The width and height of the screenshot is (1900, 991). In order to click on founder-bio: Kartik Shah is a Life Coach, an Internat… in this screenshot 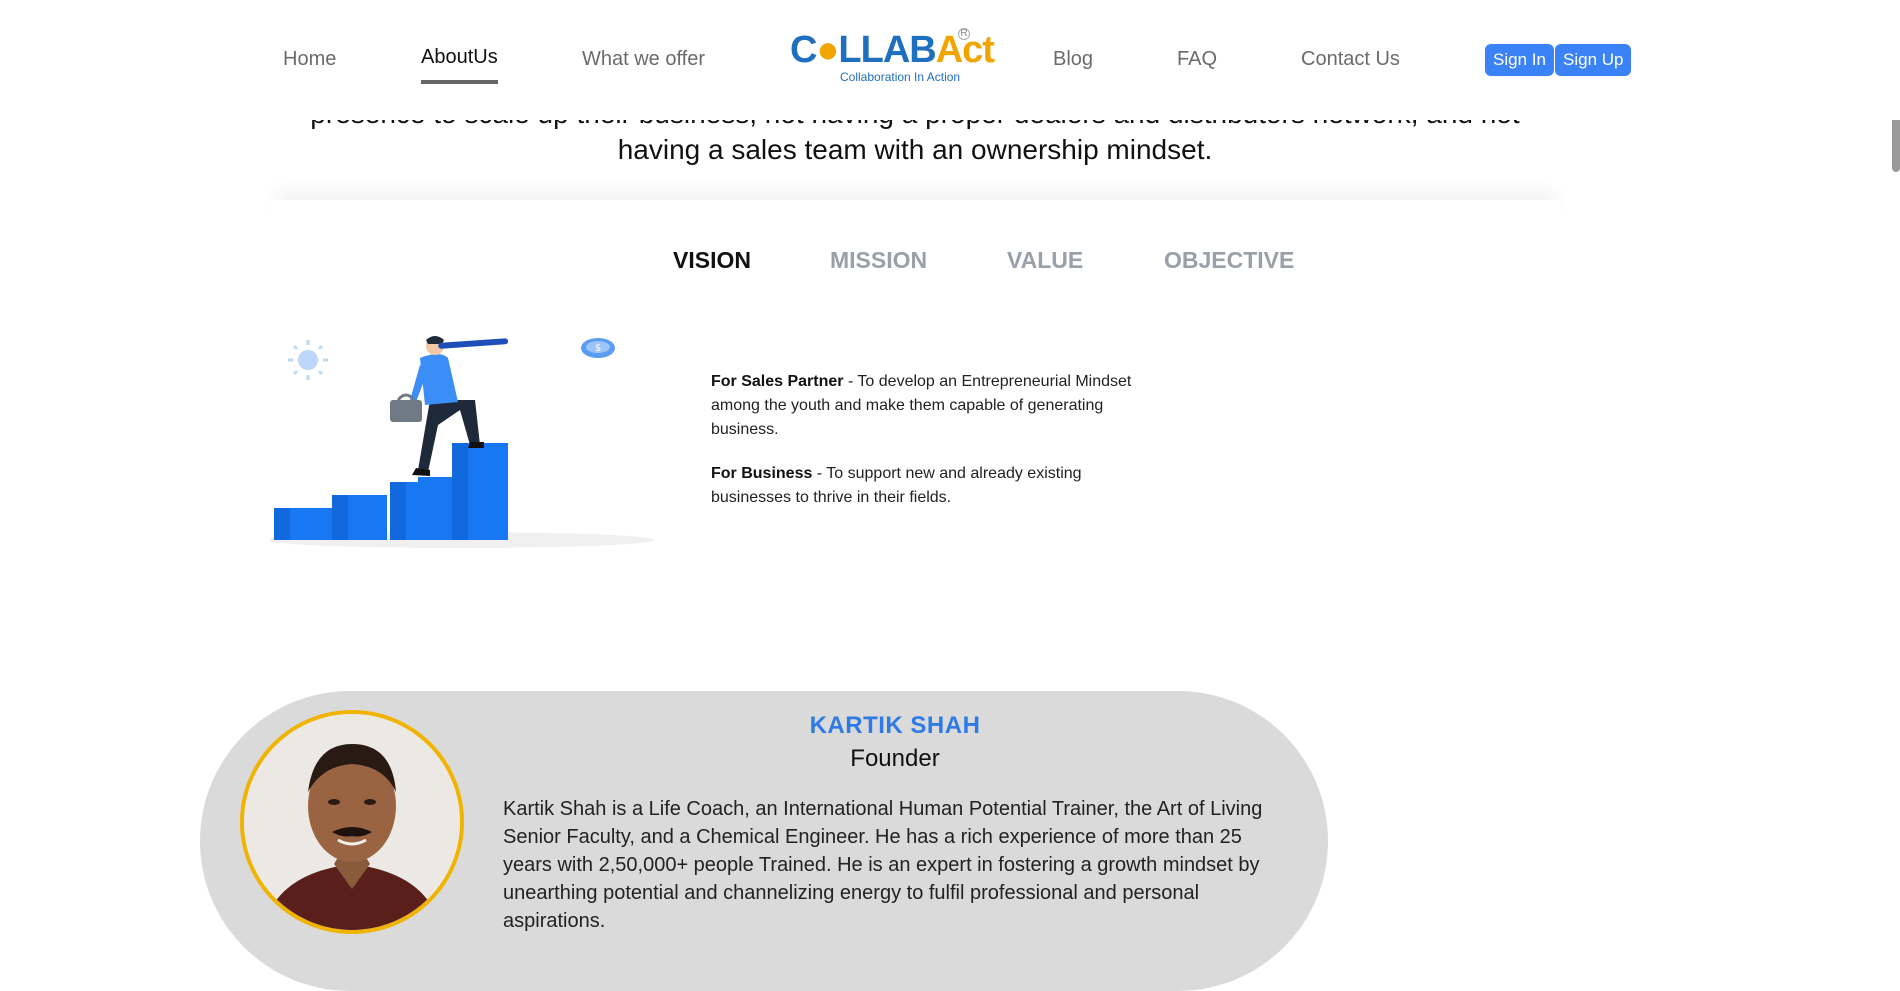, I will do `click(883, 865)`.